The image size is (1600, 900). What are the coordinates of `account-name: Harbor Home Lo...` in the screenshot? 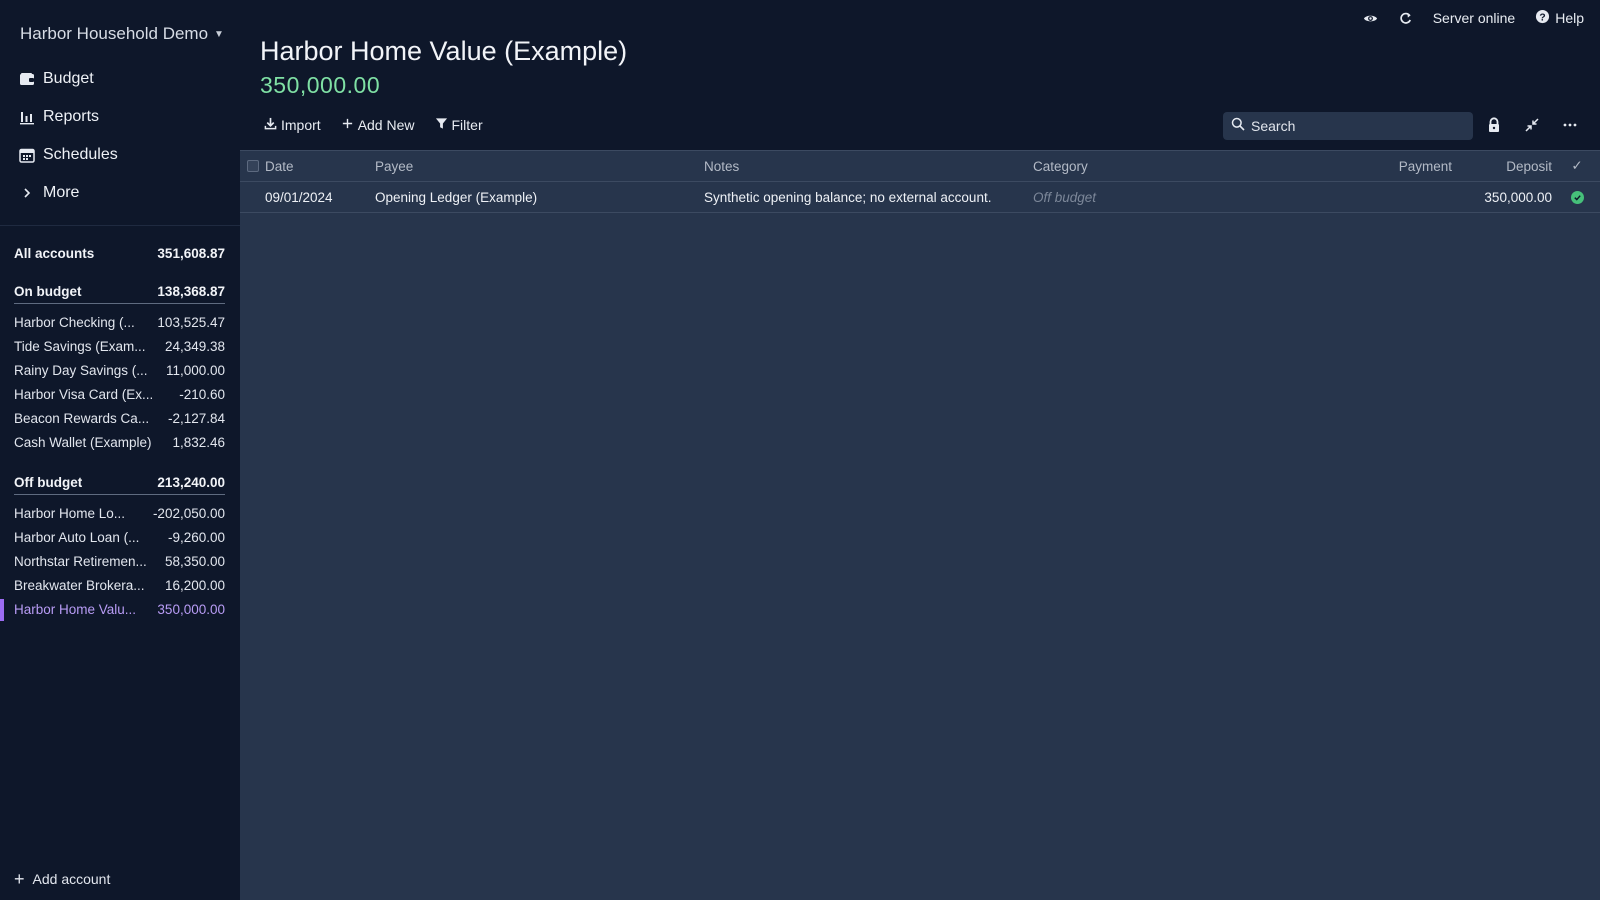 It's located at (70, 513).